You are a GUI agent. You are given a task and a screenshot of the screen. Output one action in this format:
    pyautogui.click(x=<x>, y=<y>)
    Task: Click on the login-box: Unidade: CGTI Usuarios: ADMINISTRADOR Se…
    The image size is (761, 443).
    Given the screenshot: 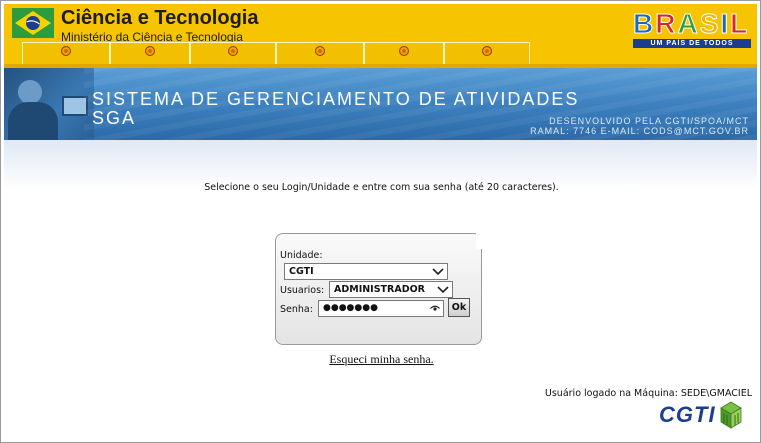 What is the action you would take?
    pyautogui.click(x=379, y=289)
    